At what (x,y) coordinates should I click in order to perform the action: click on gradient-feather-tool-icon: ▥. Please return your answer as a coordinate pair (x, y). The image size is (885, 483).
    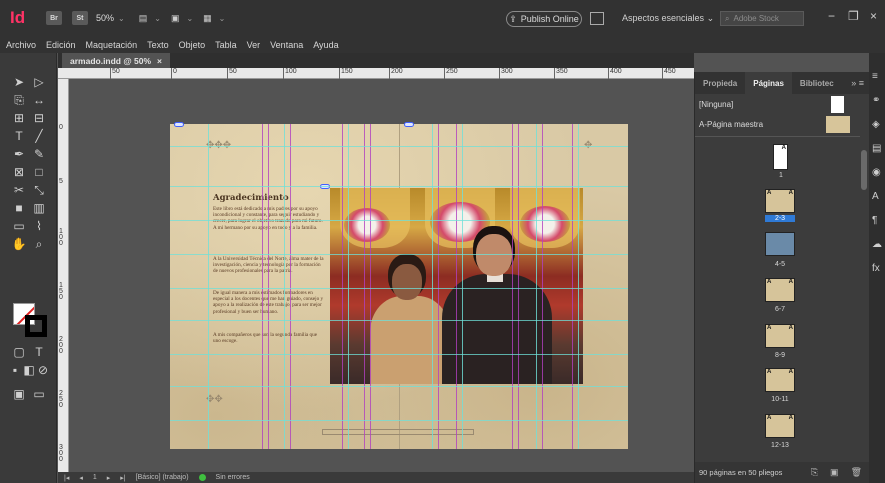
    Looking at the image, I should click on (39, 208).